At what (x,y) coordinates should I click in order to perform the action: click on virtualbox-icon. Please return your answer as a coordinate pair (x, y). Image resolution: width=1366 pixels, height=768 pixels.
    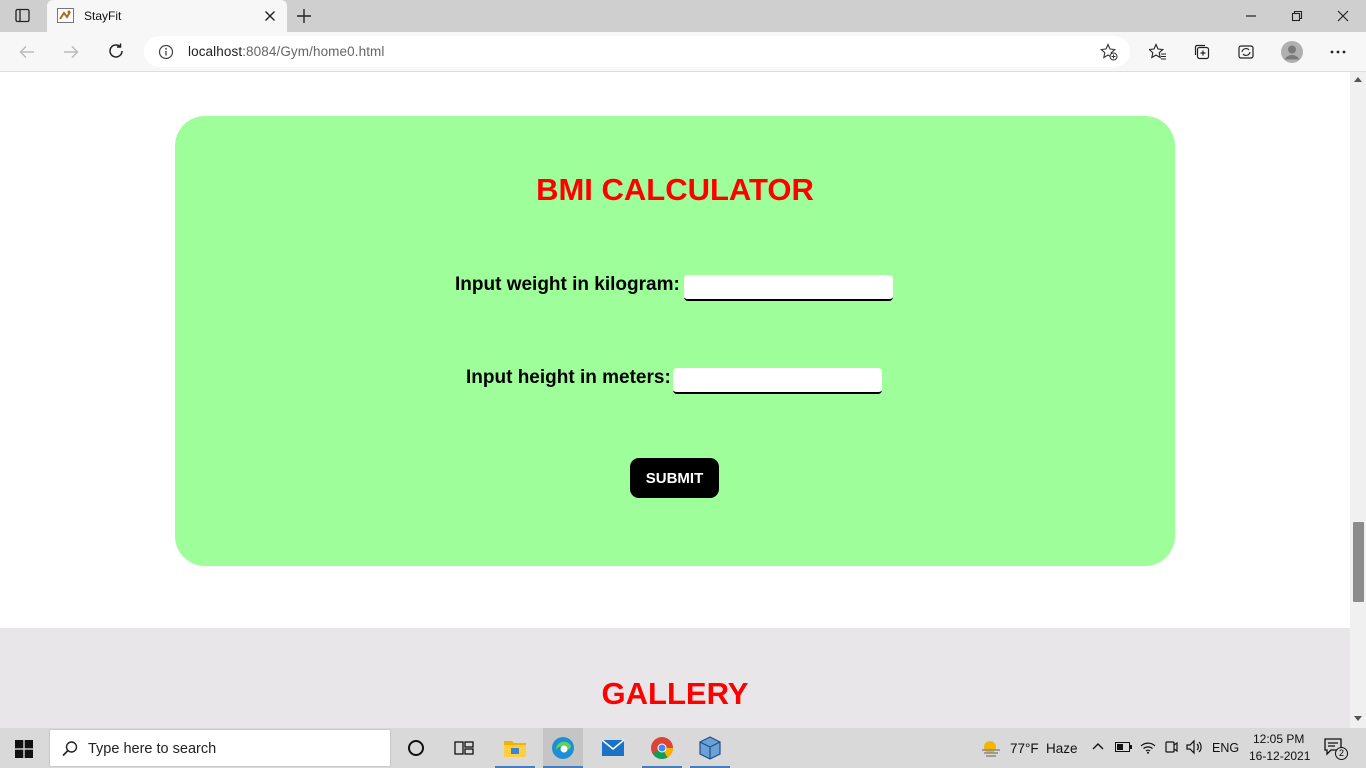
    Looking at the image, I should click on (710, 748).